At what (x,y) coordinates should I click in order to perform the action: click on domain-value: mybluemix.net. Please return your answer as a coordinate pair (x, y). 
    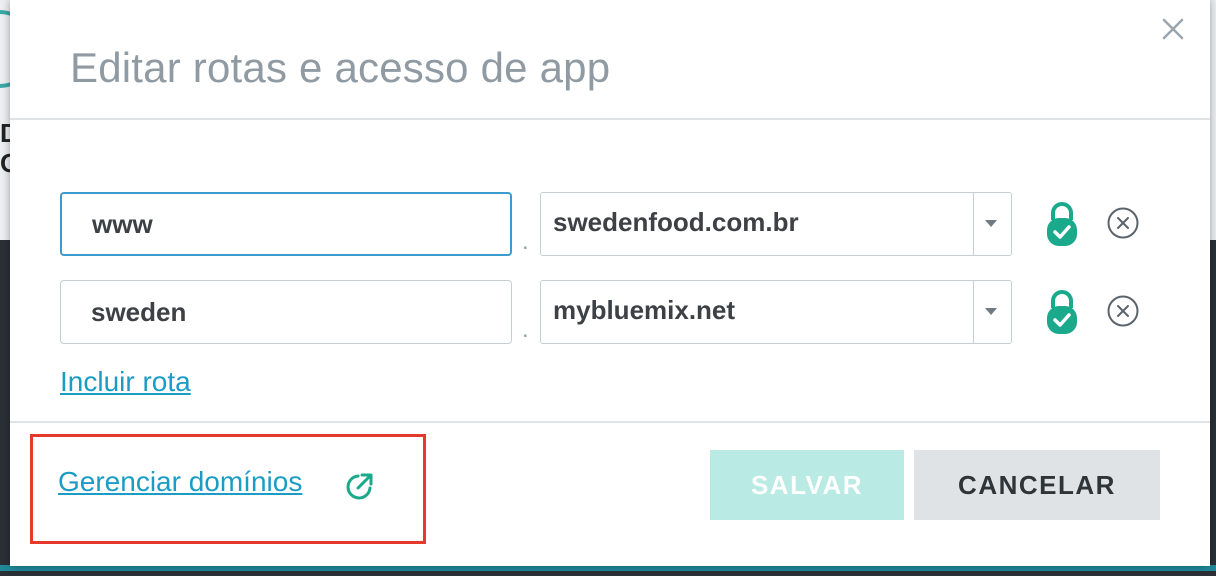
    Looking at the image, I should click on (644, 310).